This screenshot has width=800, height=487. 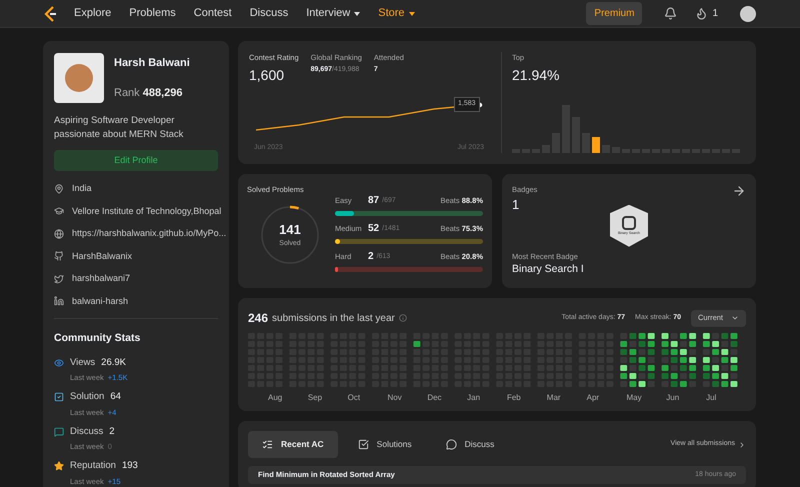 I want to click on section-title: Community Stats, so click(x=98, y=338).